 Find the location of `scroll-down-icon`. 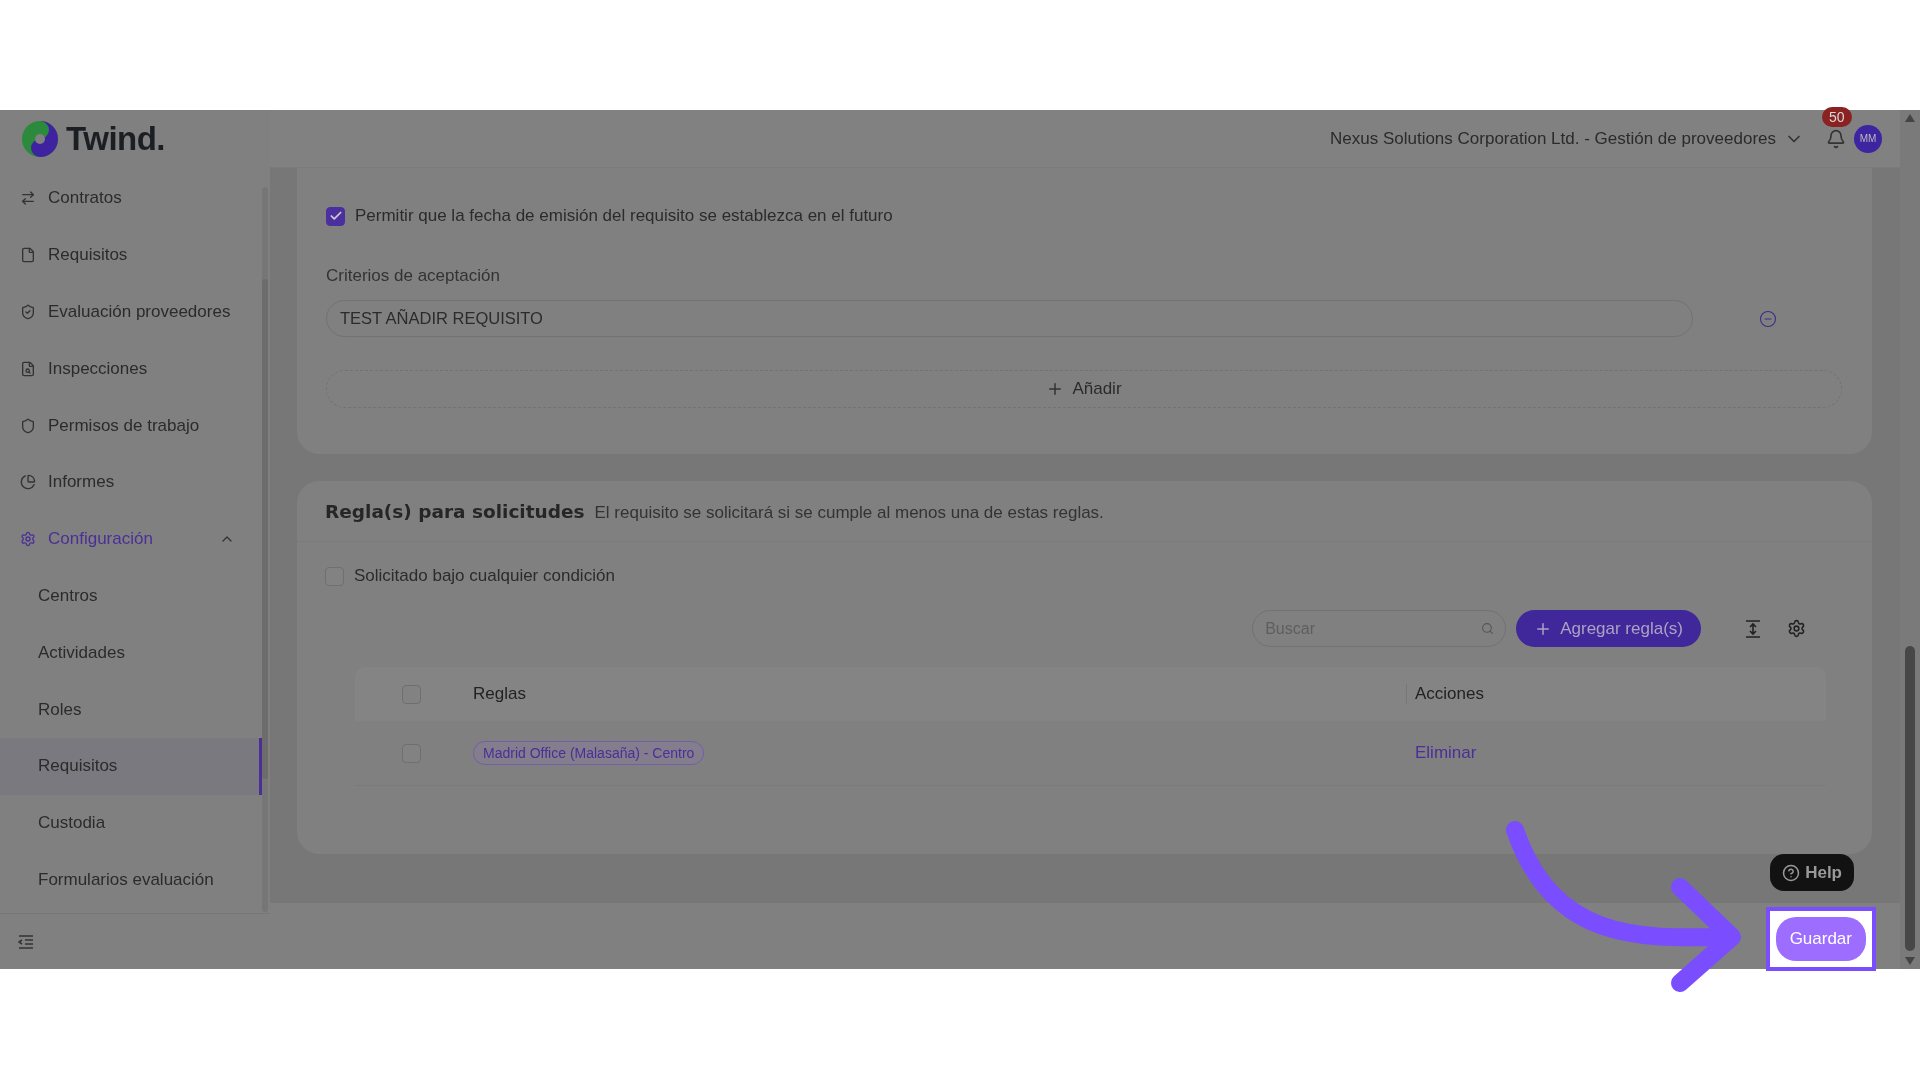

scroll-down-icon is located at coordinates (1910, 961).